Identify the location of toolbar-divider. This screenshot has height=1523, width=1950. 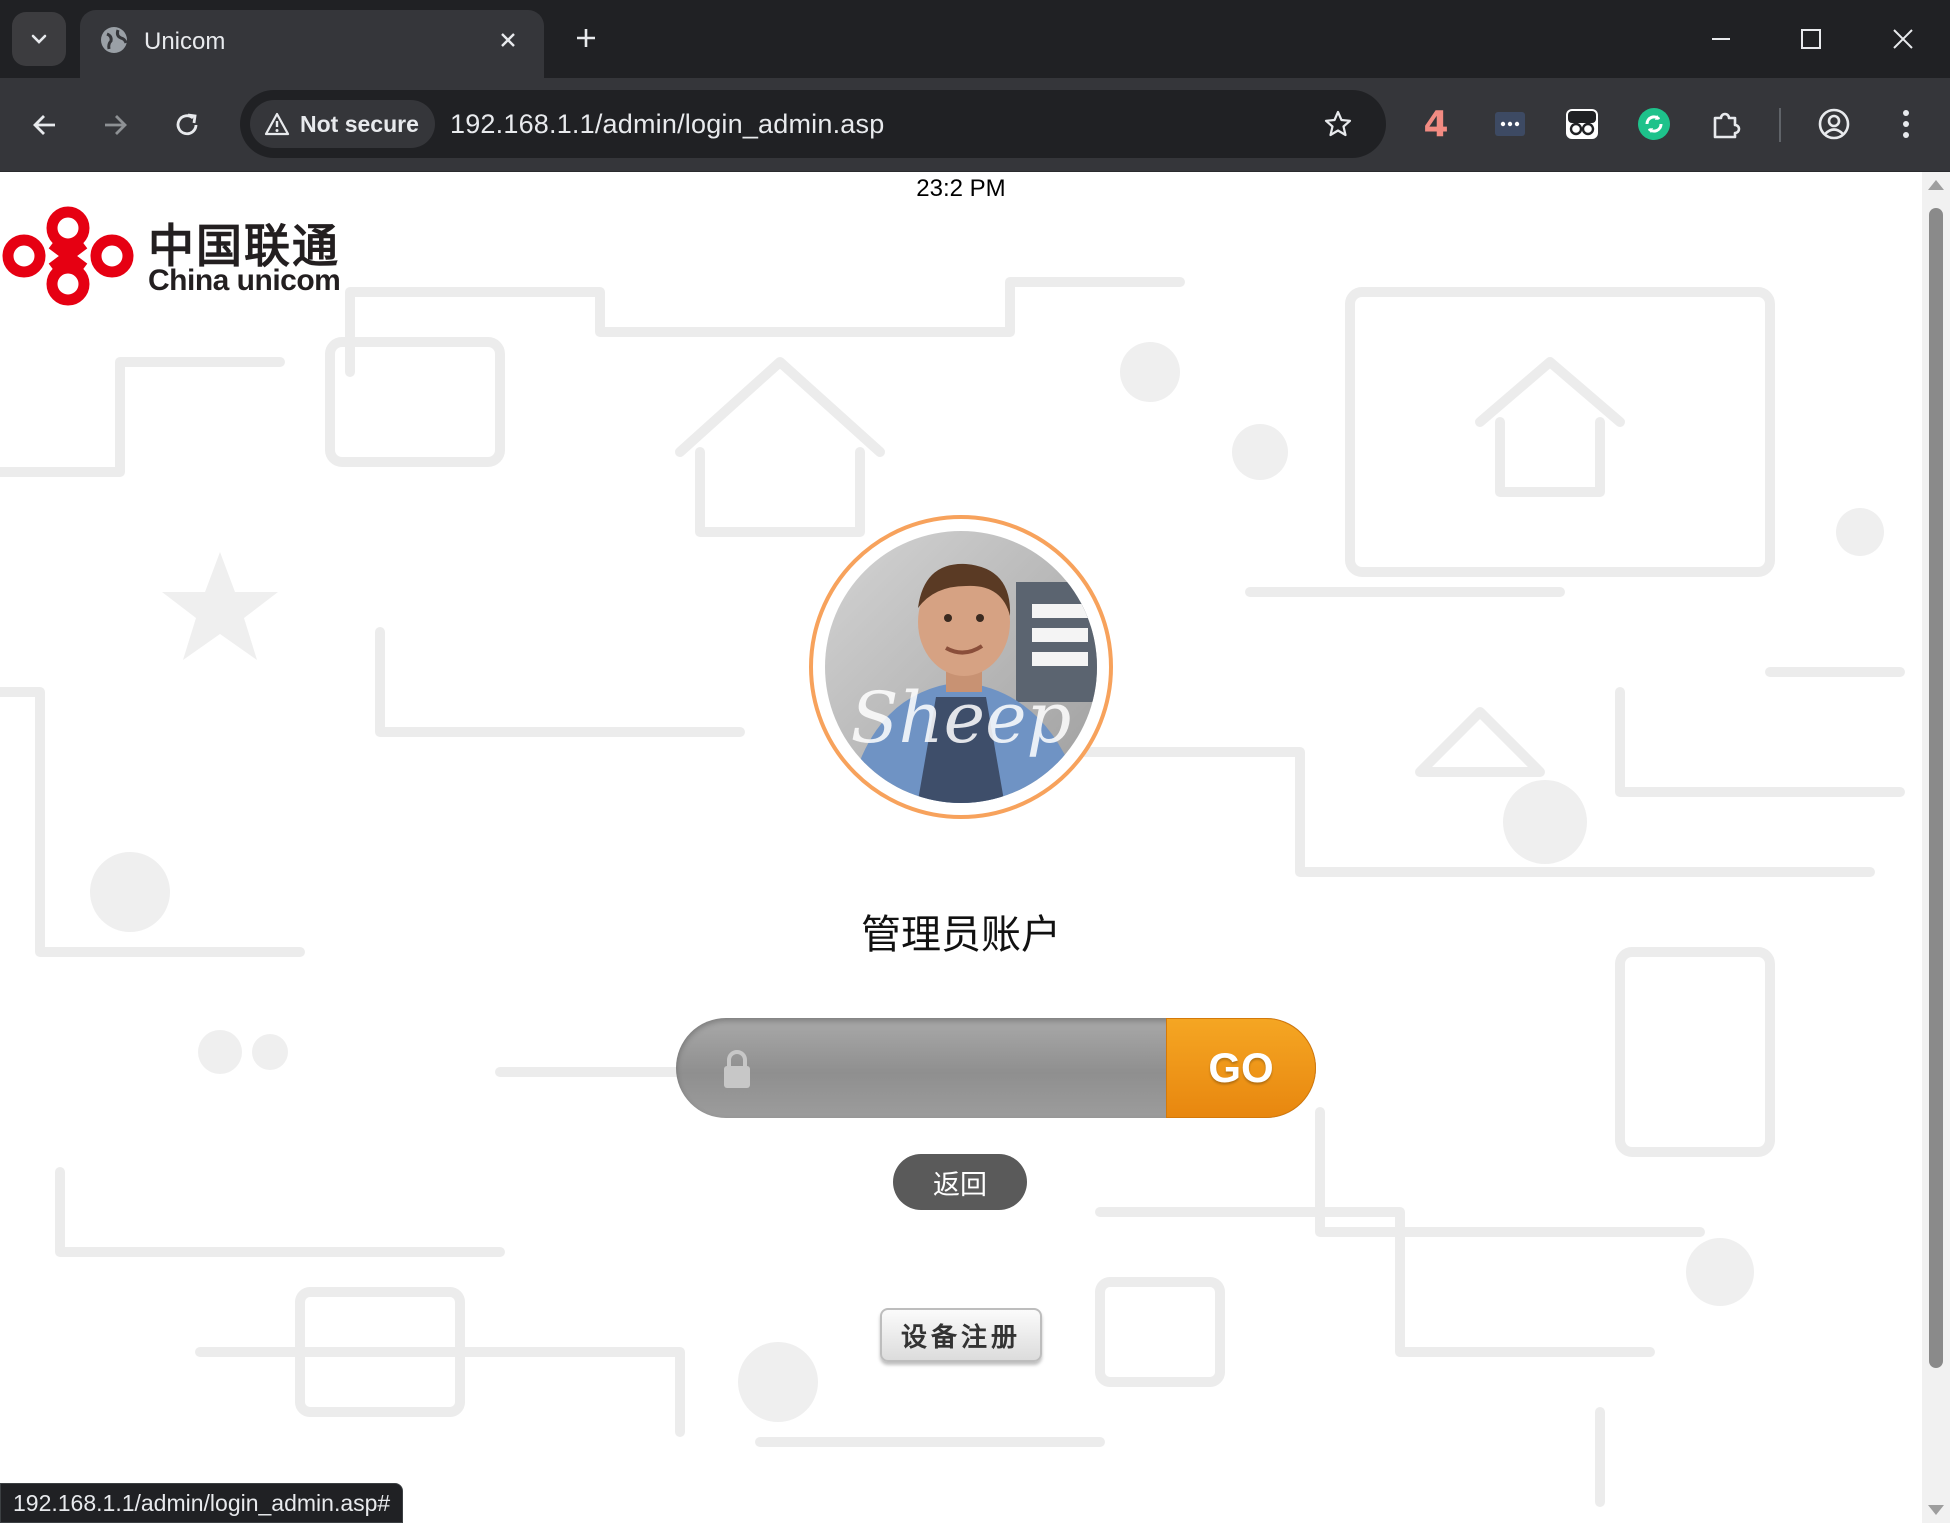
(1780, 125).